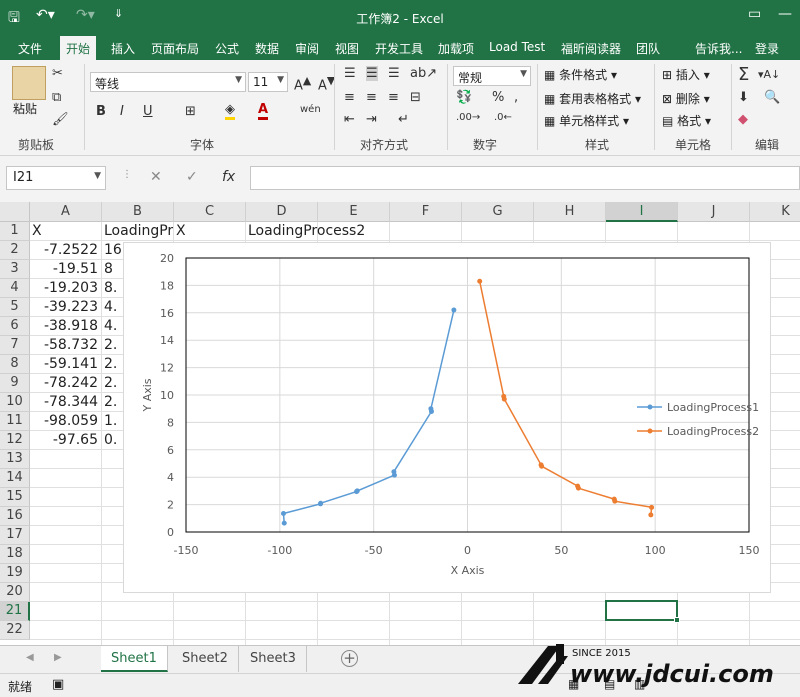 The image size is (800, 697). What do you see at coordinates (30, 657) in the screenshot?
I see `scroll-left-icon: ◀` at bounding box center [30, 657].